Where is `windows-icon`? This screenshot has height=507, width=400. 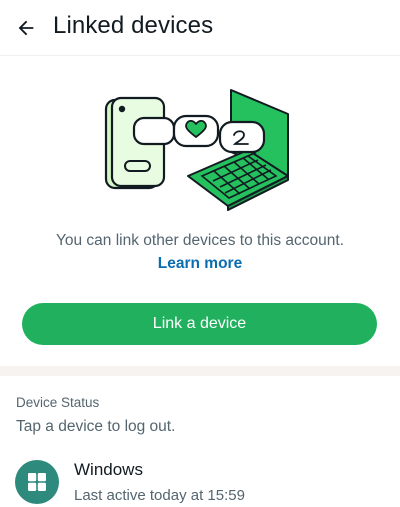
windows-icon is located at coordinates (37, 482).